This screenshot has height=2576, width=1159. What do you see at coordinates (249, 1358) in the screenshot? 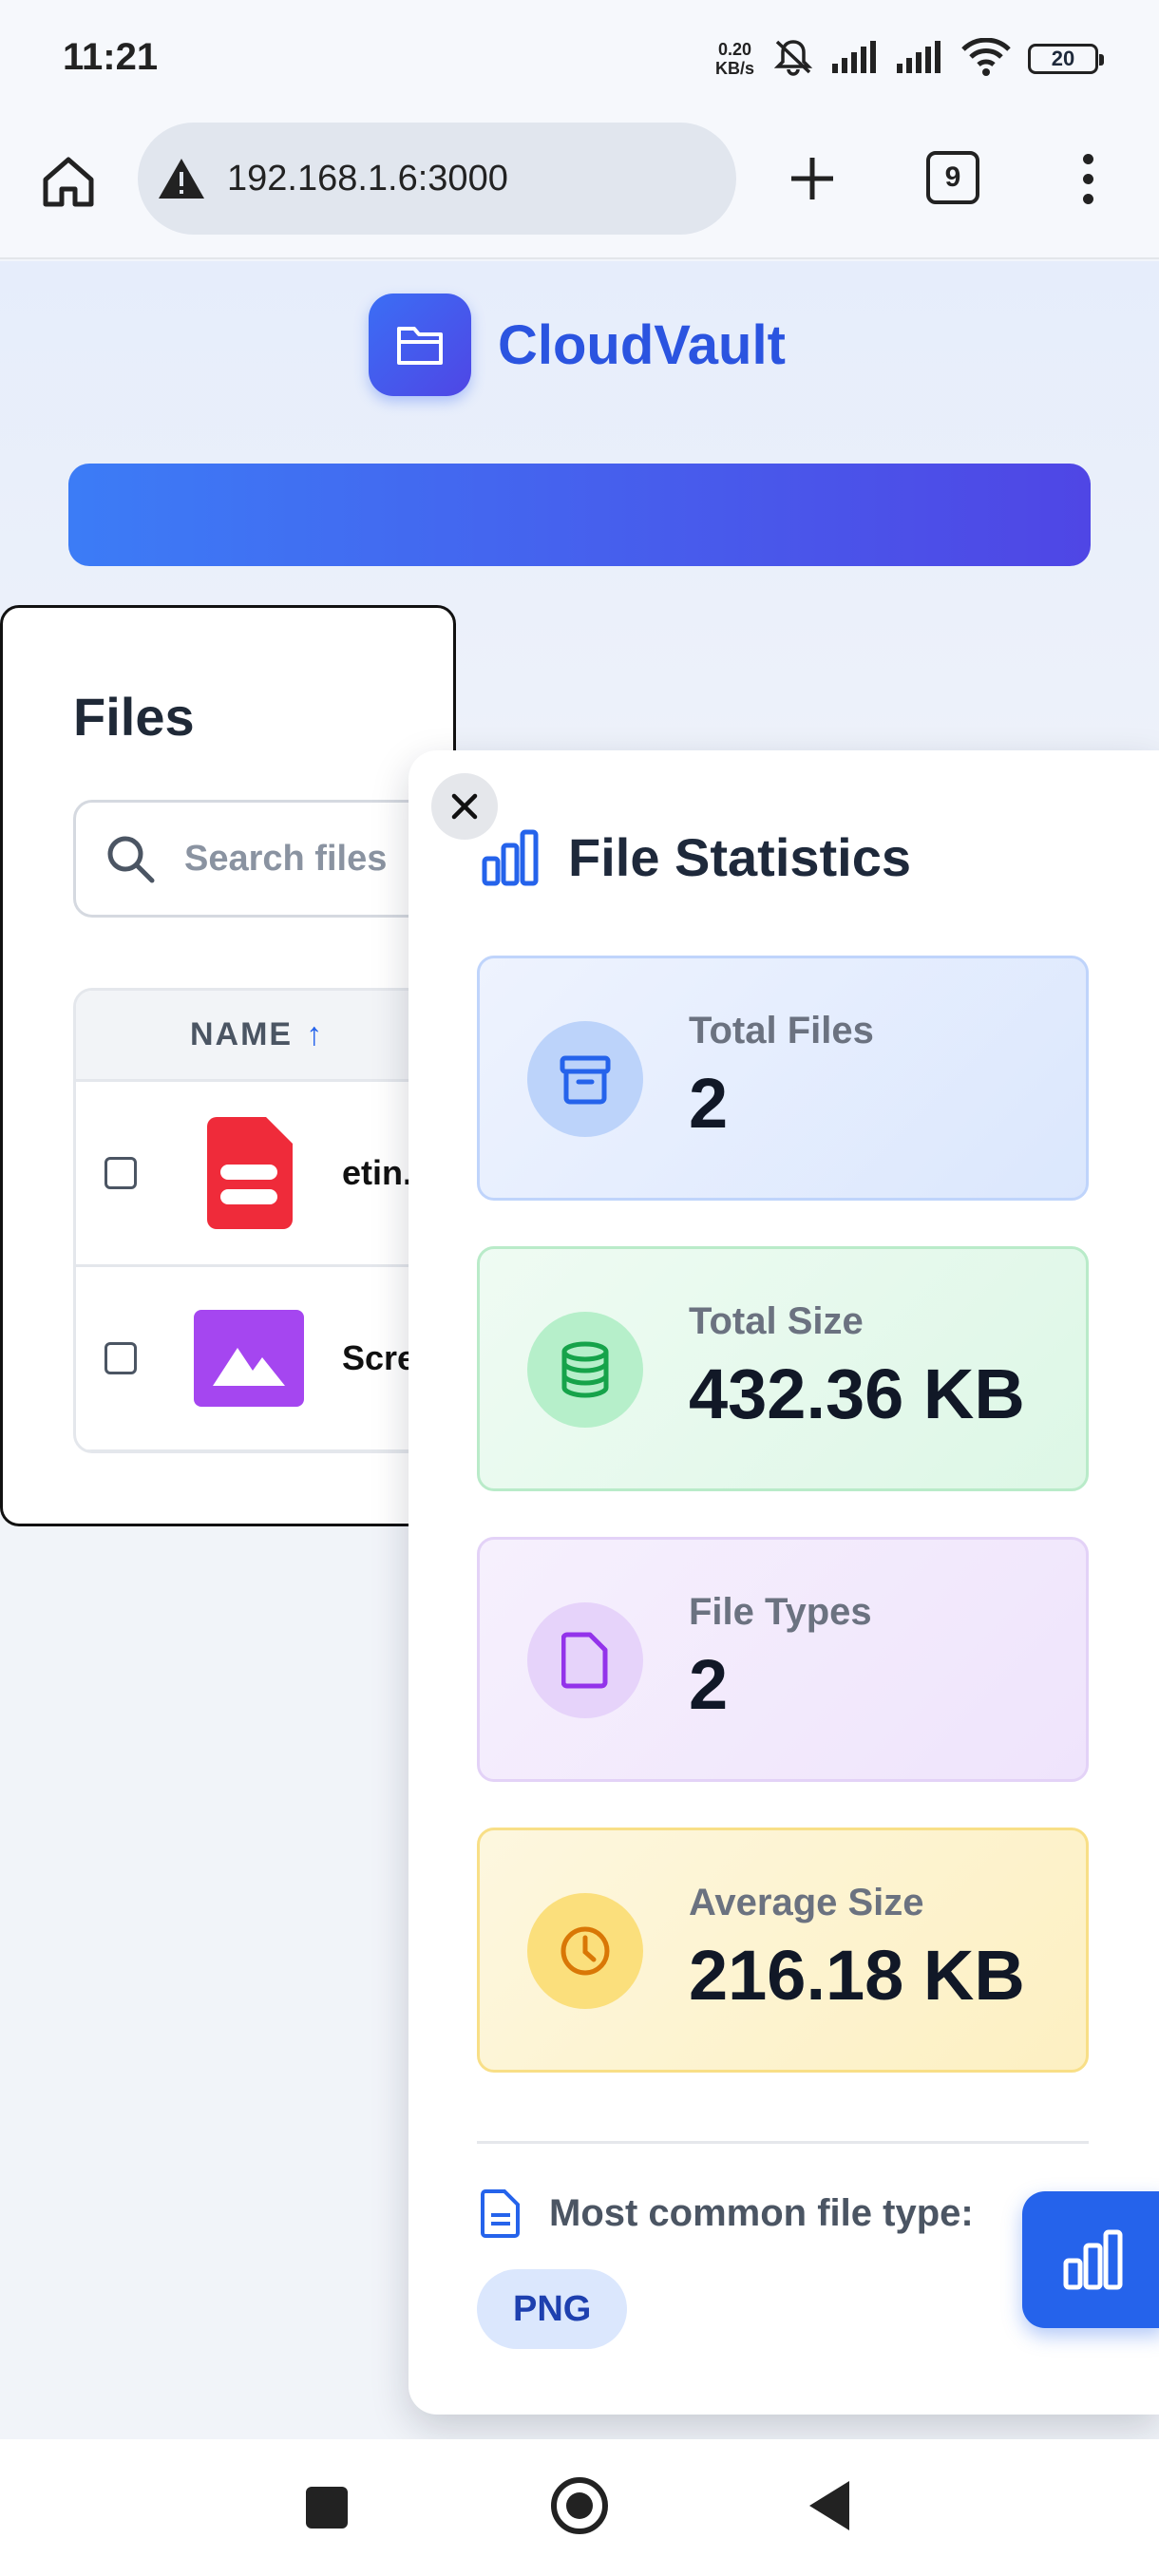
I see `image-file-icon` at bounding box center [249, 1358].